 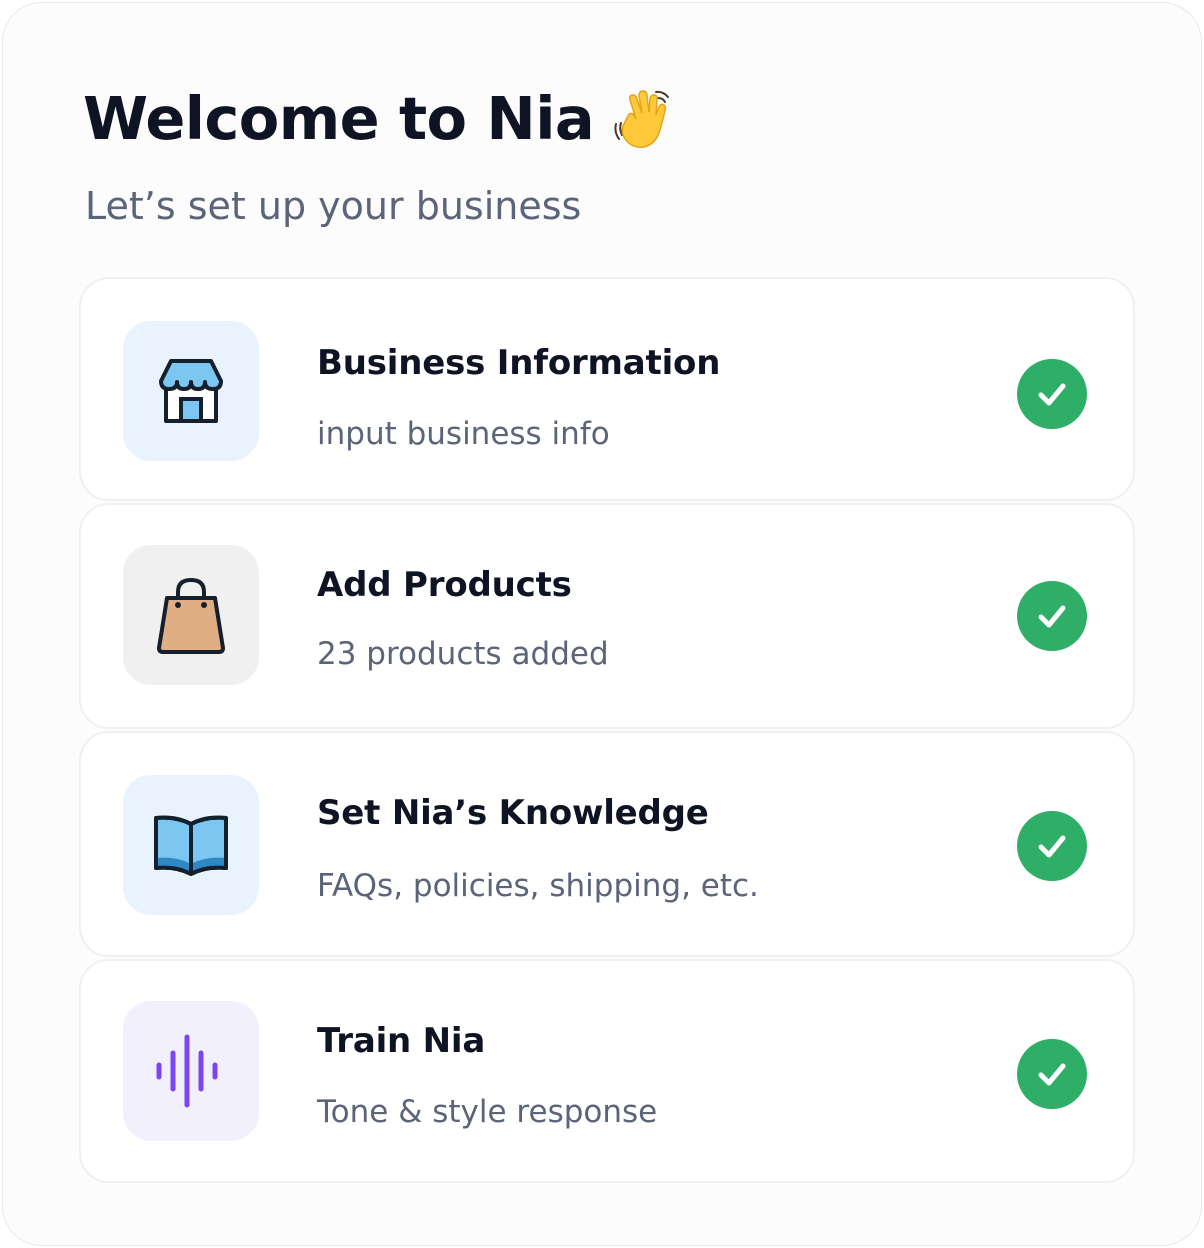 What do you see at coordinates (339, 118) in the screenshot?
I see `page-title: Welcome to Nia` at bounding box center [339, 118].